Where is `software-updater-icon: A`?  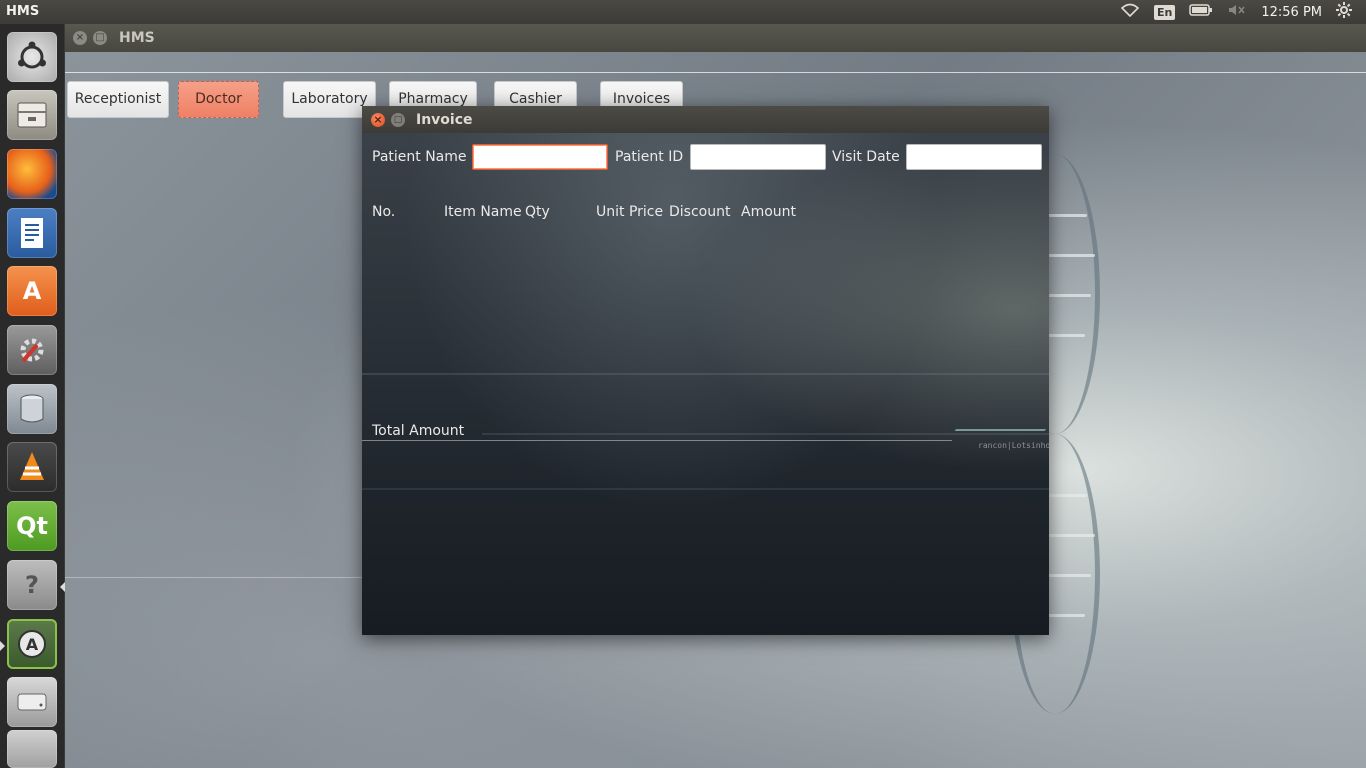 software-updater-icon: A is located at coordinates (32, 644).